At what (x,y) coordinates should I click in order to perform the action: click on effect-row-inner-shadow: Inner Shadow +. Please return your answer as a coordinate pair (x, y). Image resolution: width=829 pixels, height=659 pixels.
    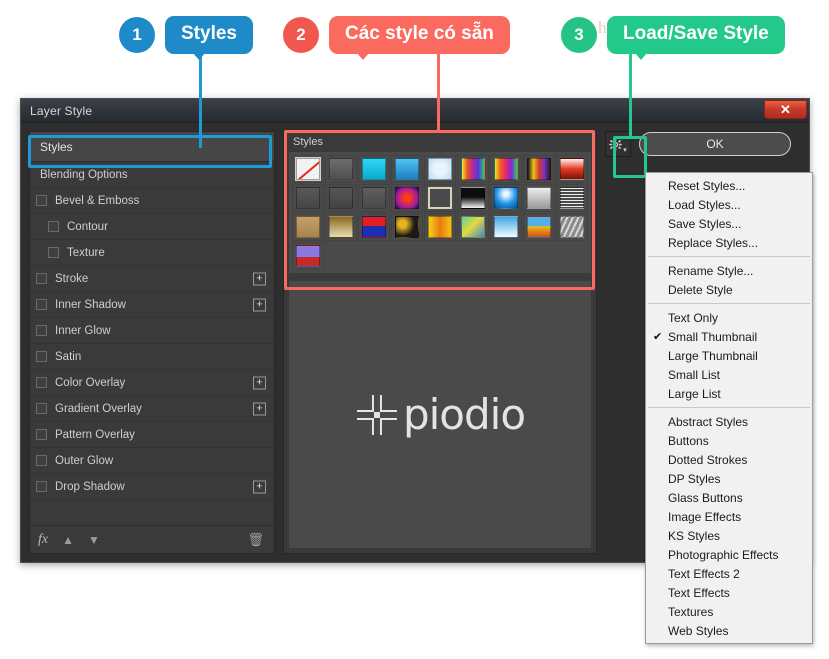
    Looking at the image, I should click on (152, 305).